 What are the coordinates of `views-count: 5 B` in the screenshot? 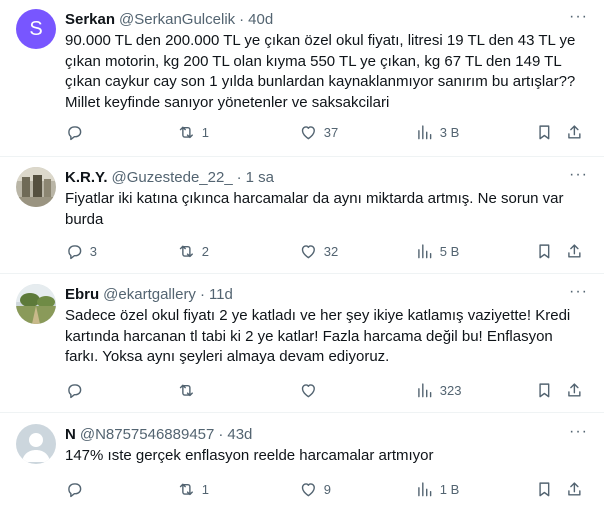 It's located at (449, 251).